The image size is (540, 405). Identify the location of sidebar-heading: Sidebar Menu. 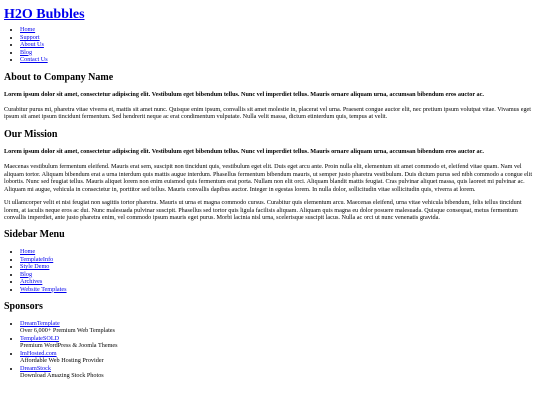
(34, 235).